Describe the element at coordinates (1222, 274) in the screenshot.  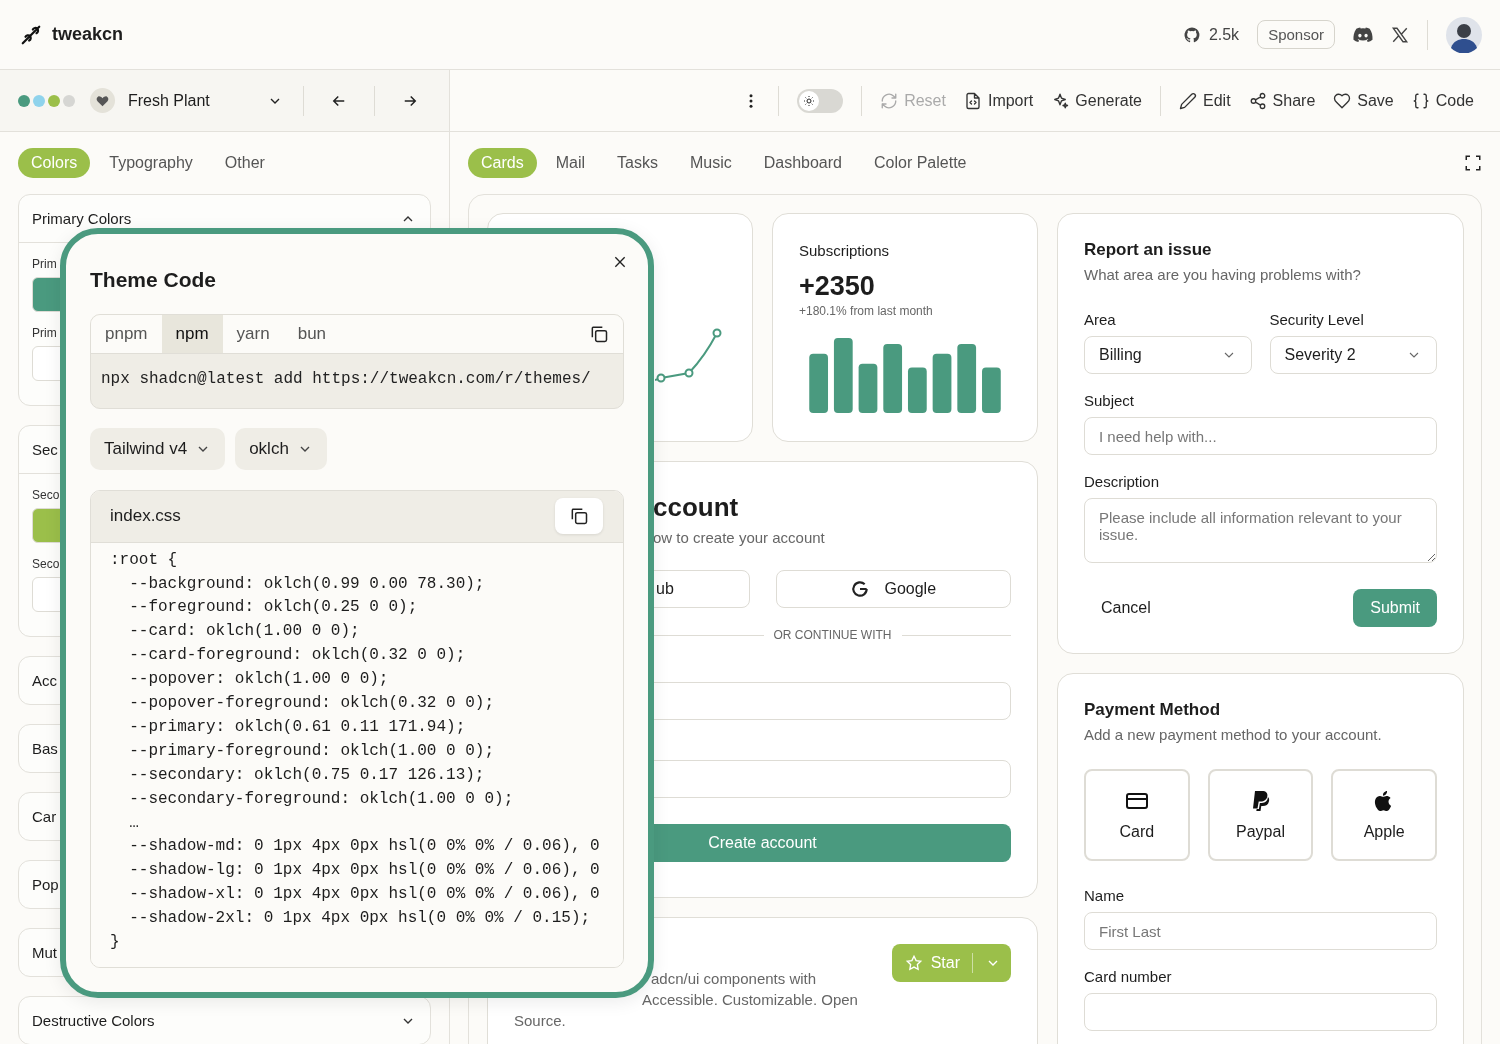
I see `card-subtitle: What area are you having problems with?` at that location.